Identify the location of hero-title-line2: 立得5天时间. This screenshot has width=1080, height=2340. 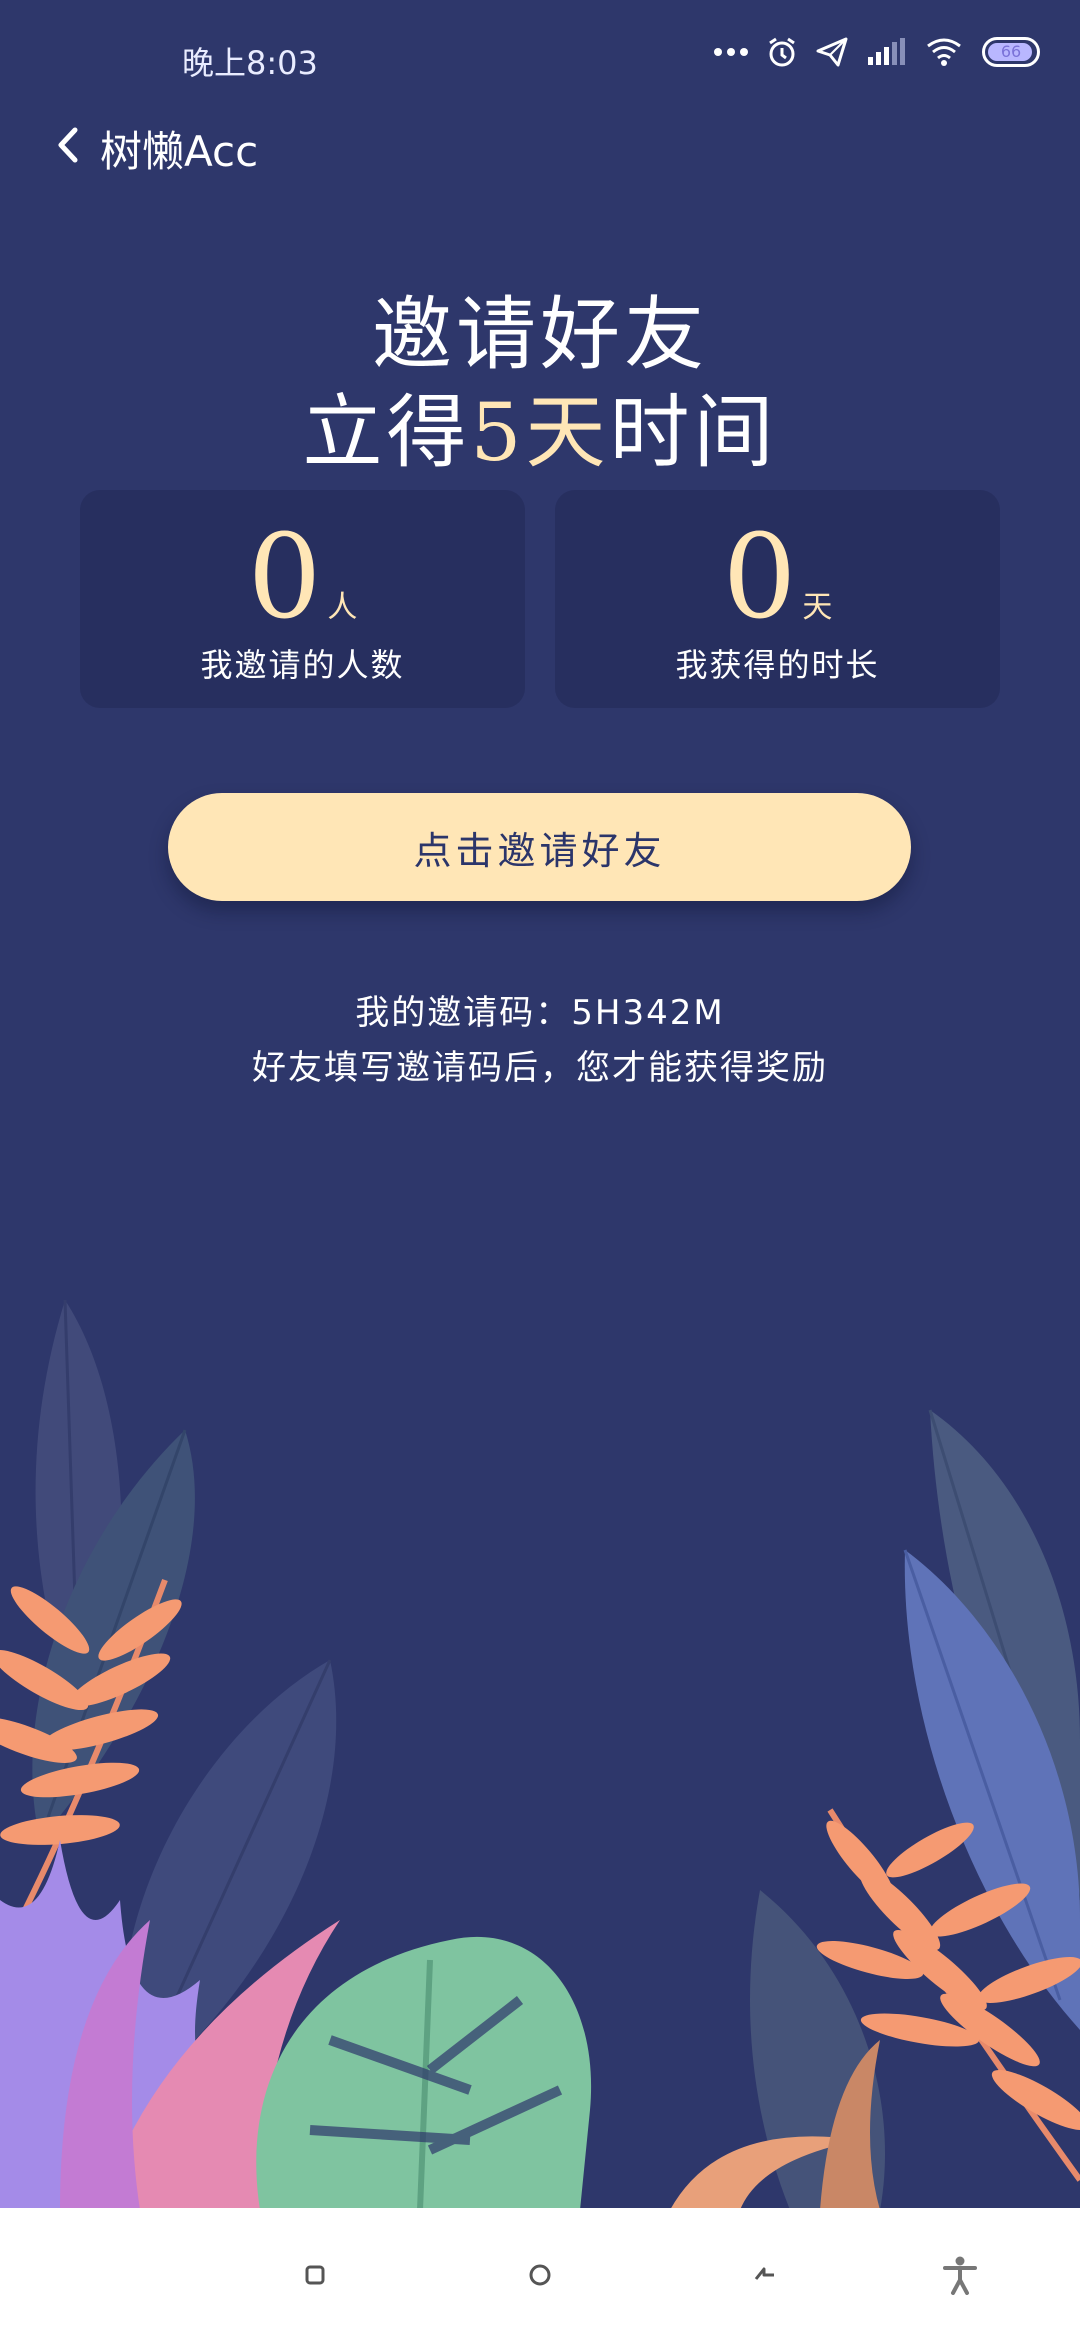
(540, 426).